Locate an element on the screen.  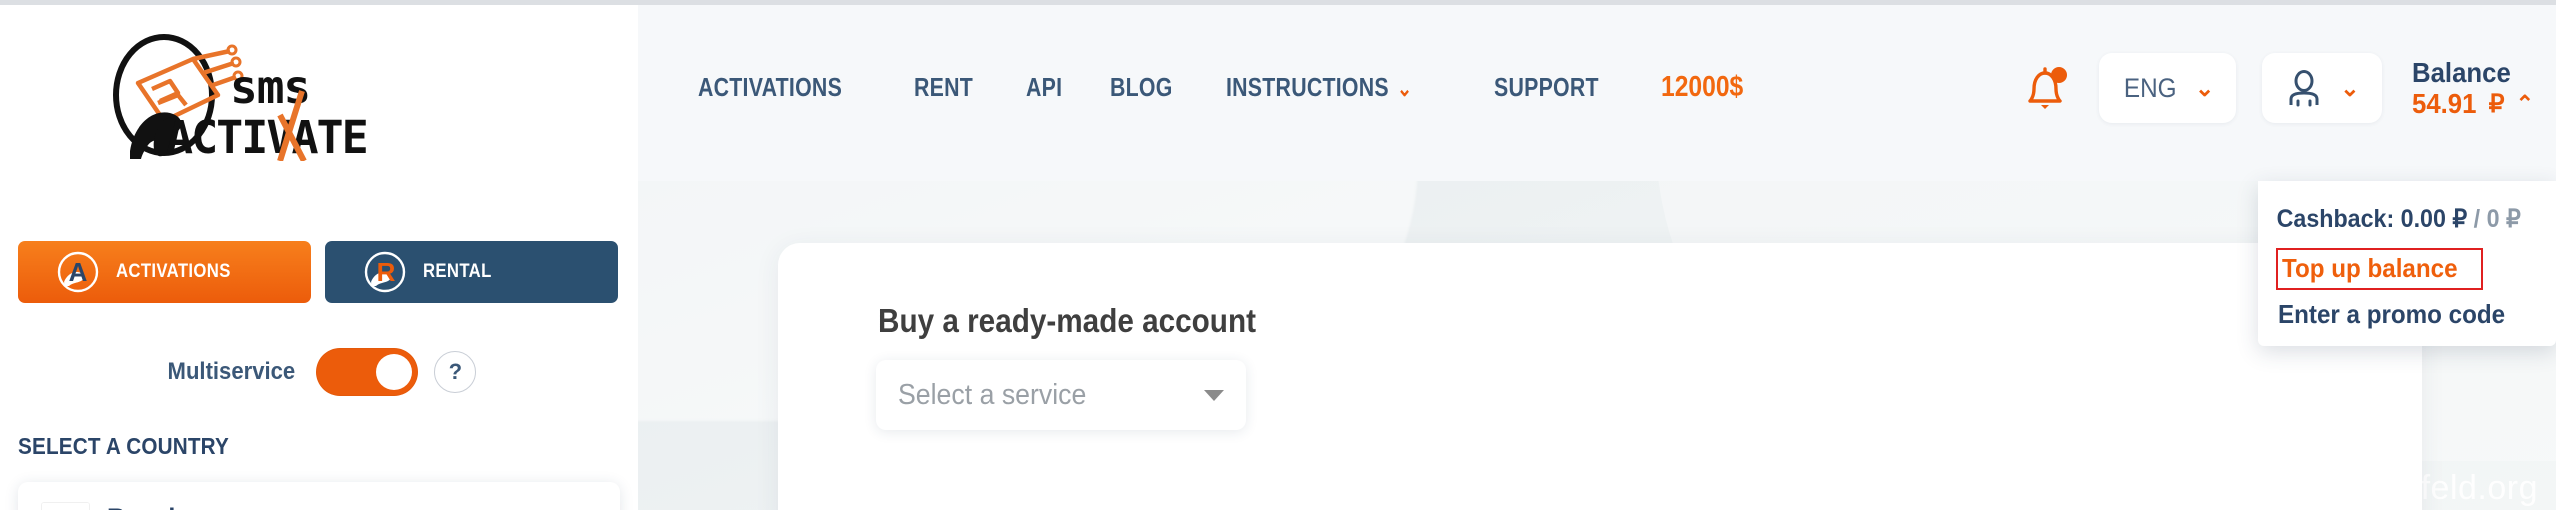
svg-text: A is located at coordinates (78, 272).